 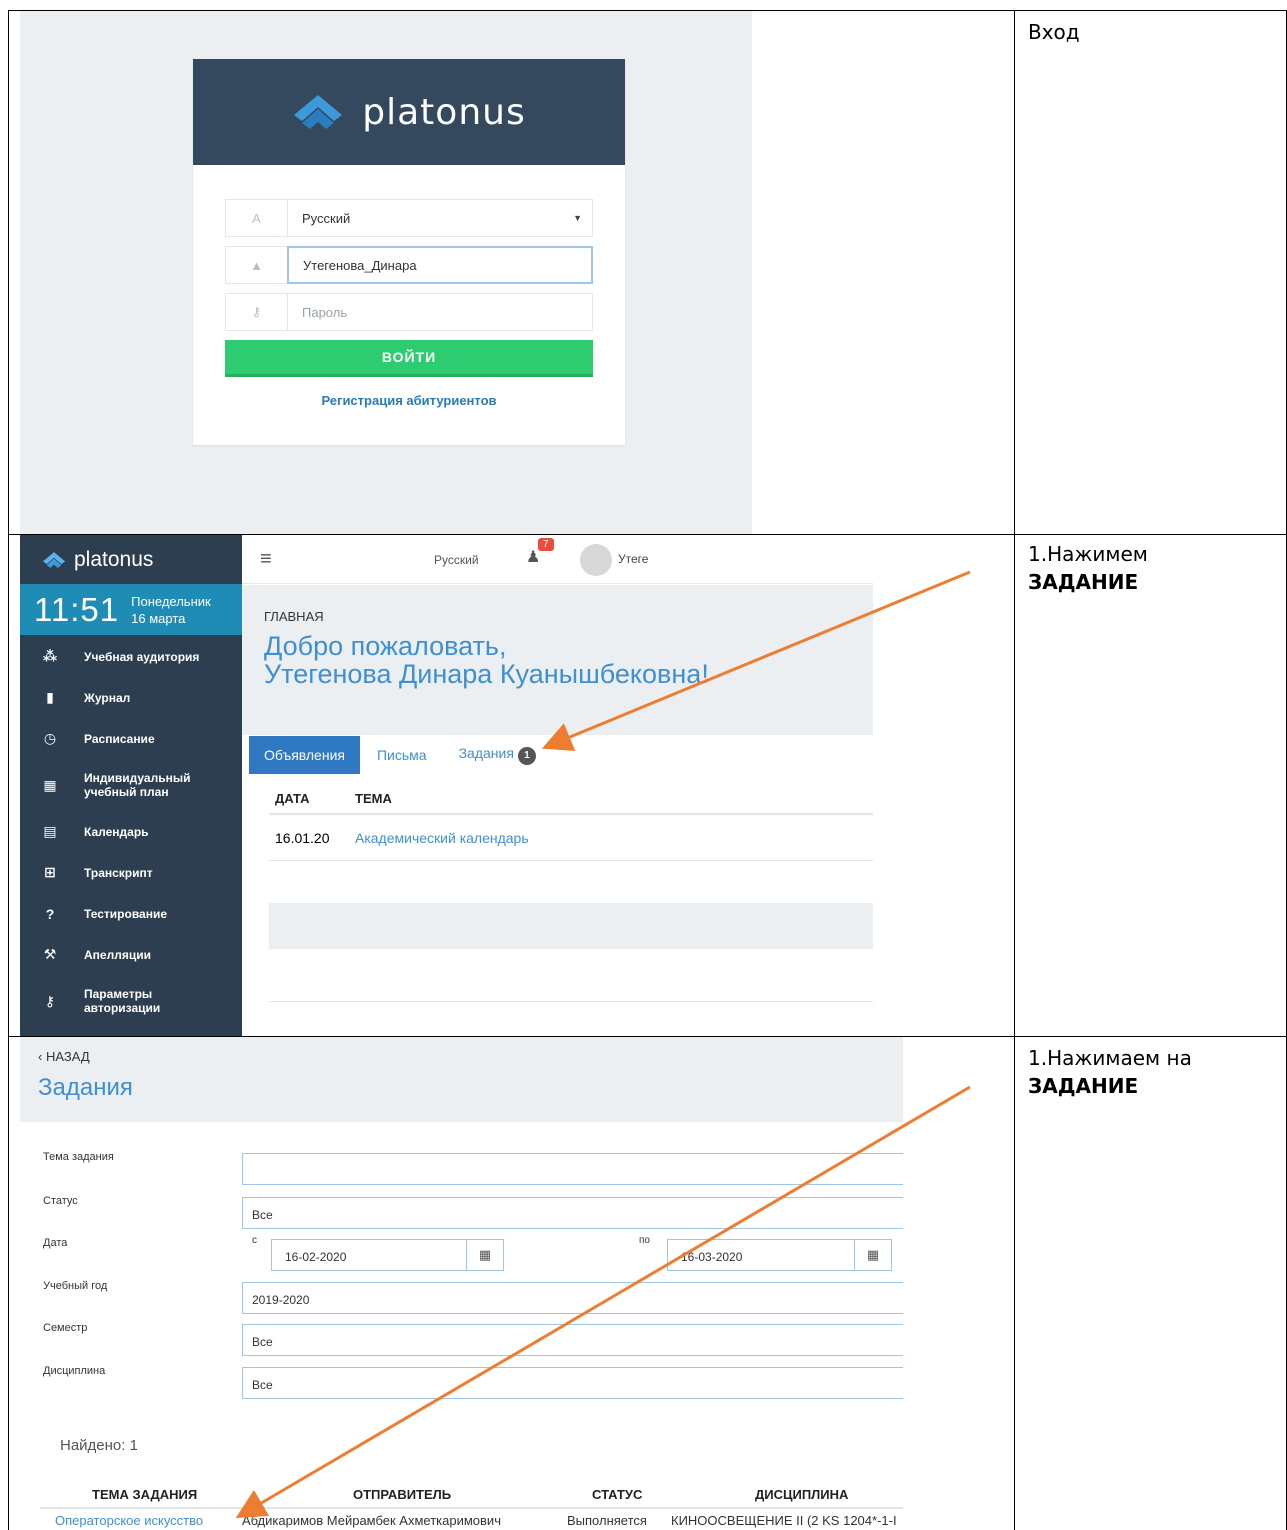 What do you see at coordinates (784, 1520) in the screenshot?
I see `task-discipline: КИНООСВЕЩЕНИЕ II (2 KS 1204*-1-I` at bounding box center [784, 1520].